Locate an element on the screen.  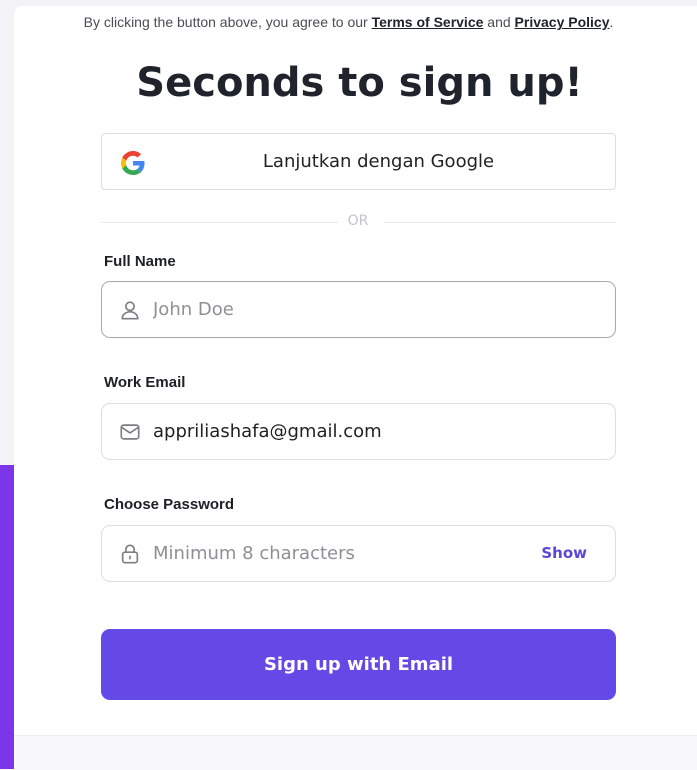
user-icon is located at coordinates (130, 310).